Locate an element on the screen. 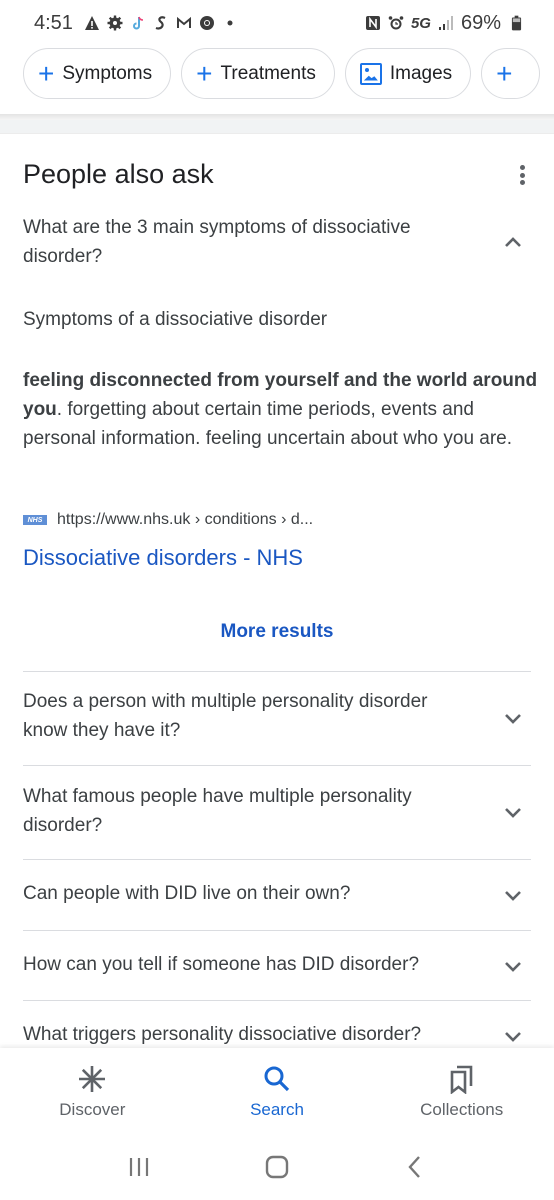 The width and height of the screenshot is (554, 1200). battery-percent: 69% is located at coordinates (480, 22).